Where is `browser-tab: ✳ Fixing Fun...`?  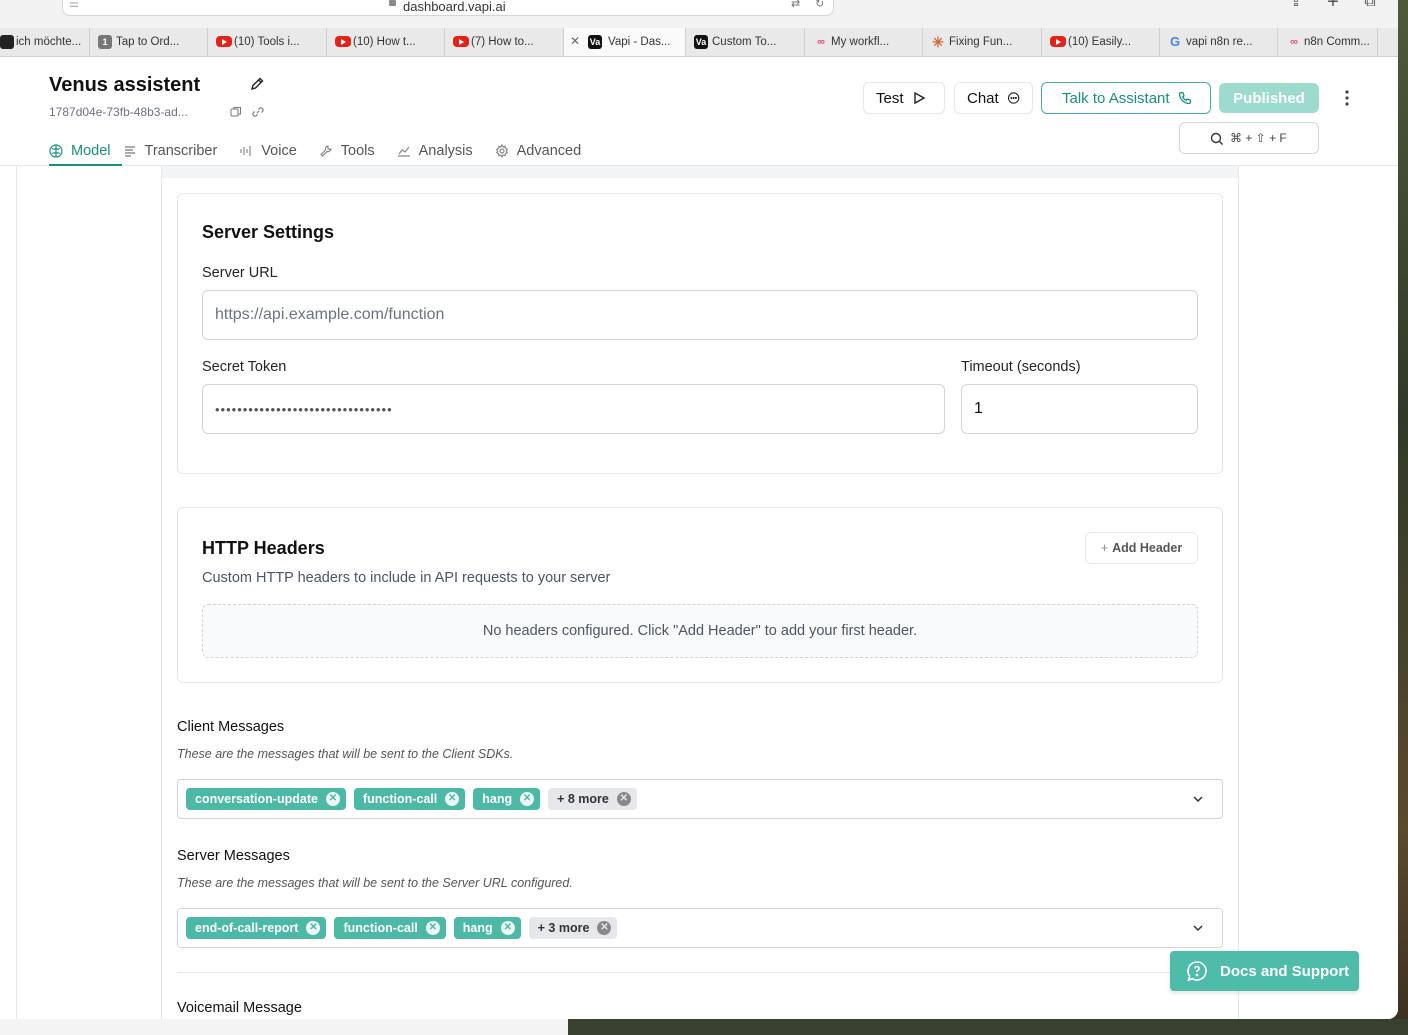 browser-tab: ✳ Fixing Fun... is located at coordinates (982, 42).